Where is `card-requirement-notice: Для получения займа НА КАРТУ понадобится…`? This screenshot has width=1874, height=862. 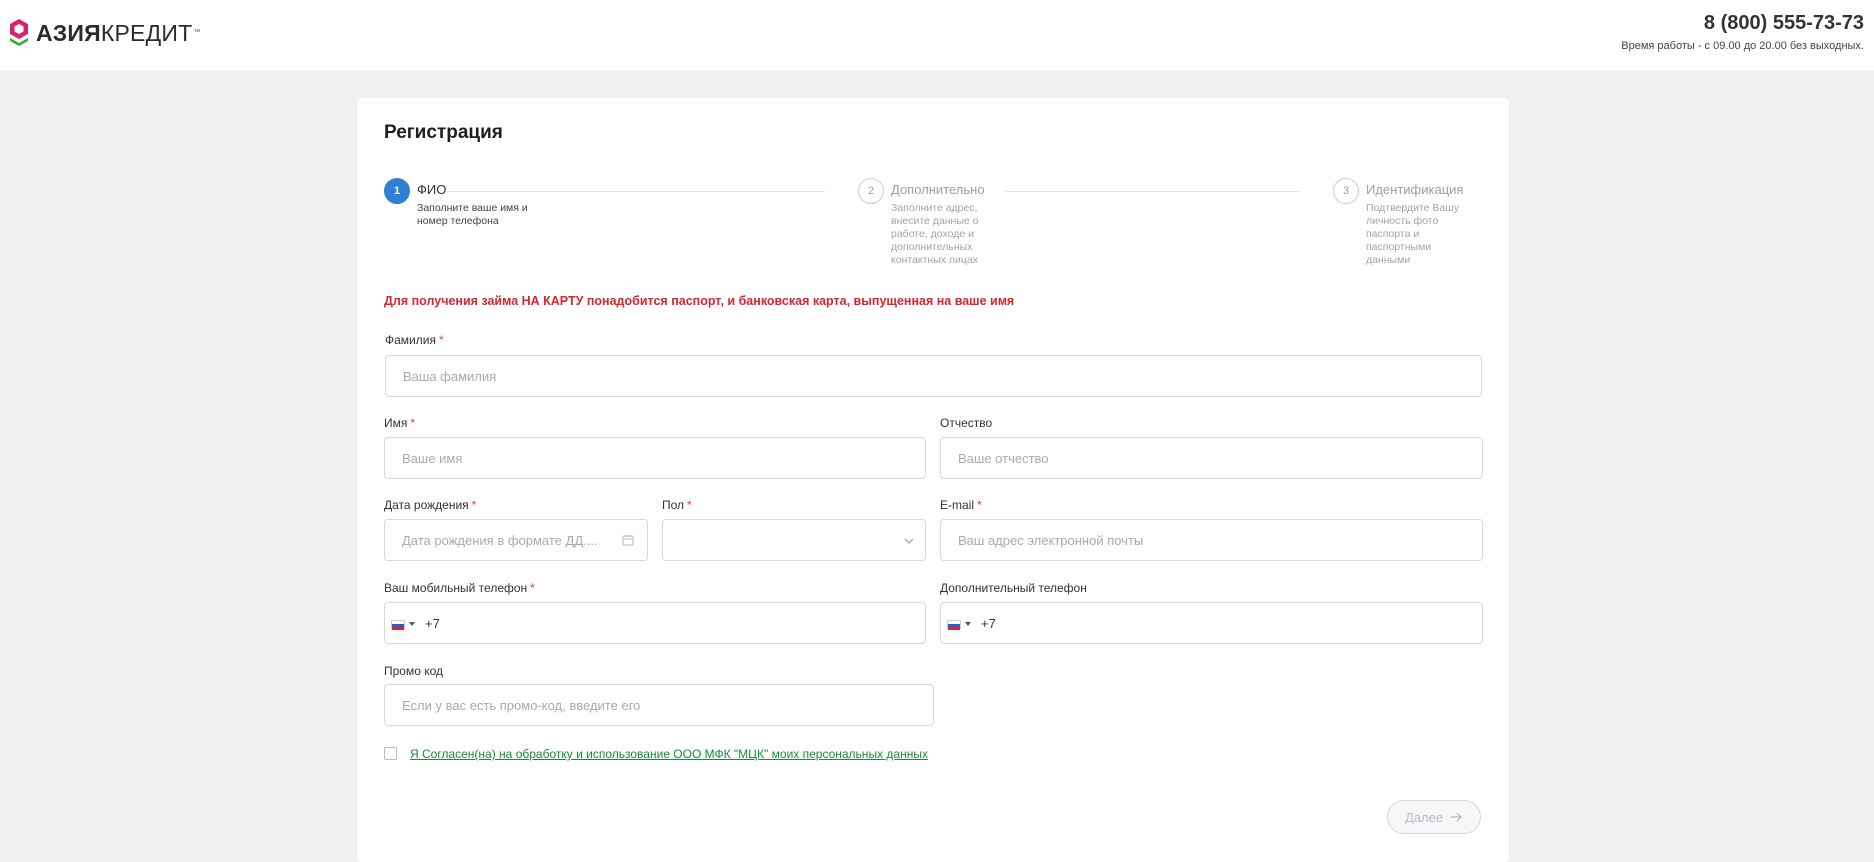 card-requirement-notice: Для получения займа НА КАРТУ понадобится… is located at coordinates (699, 301).